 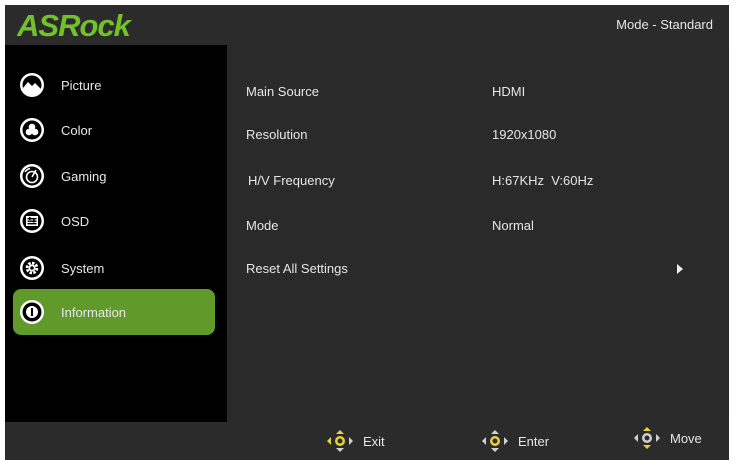 What do you see at coordinates (262, 225) in the screenshot?
I see `mode-label: Mode` at bounding box center [262, 225].